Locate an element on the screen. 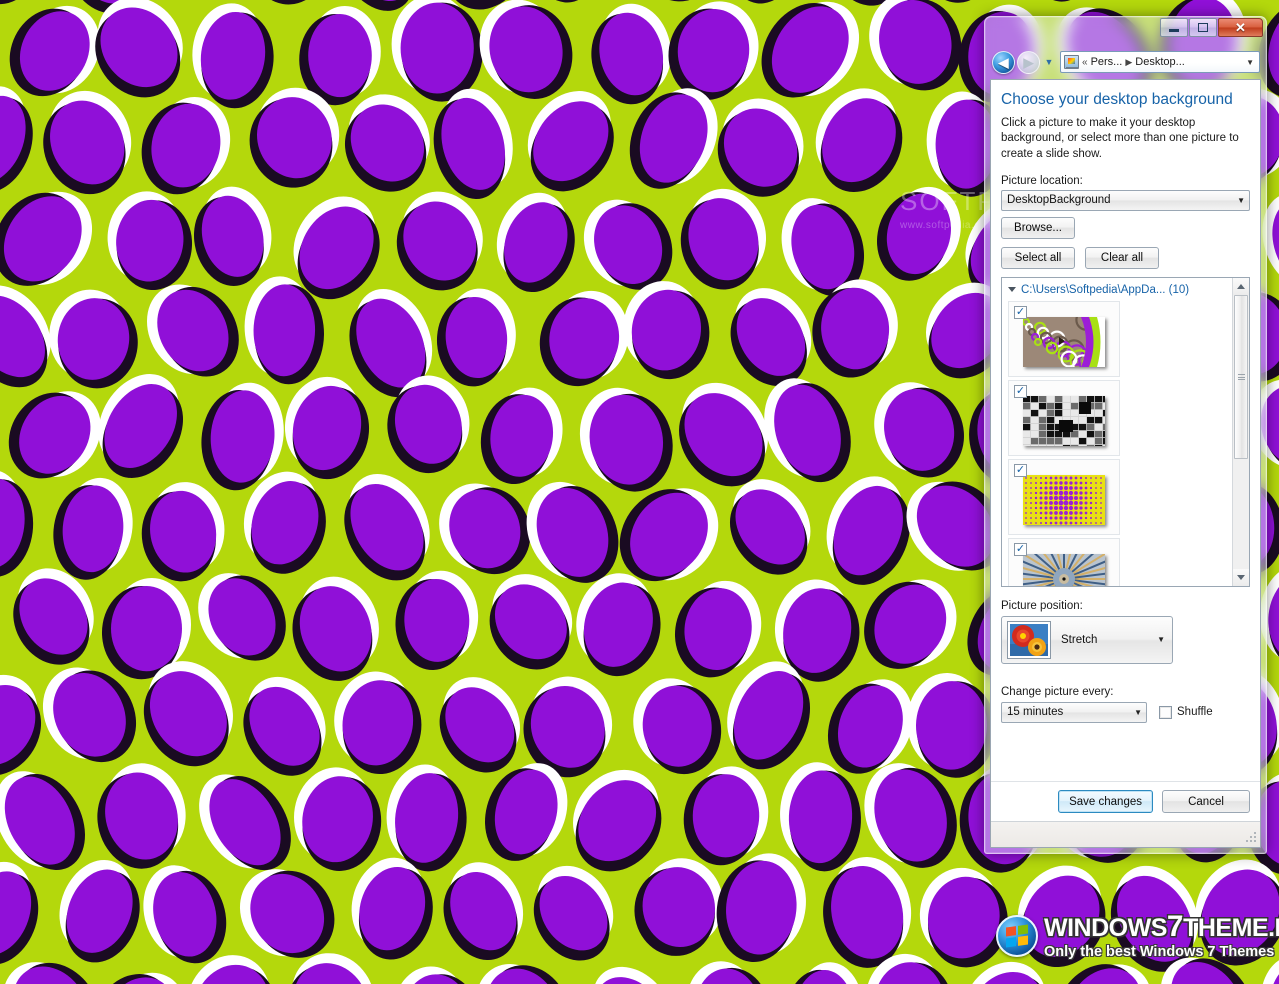 The height and width of the screenshot is (984, 1279). shuffle-checkbox-row: Shuffle is located at coordinates (1186, 712).